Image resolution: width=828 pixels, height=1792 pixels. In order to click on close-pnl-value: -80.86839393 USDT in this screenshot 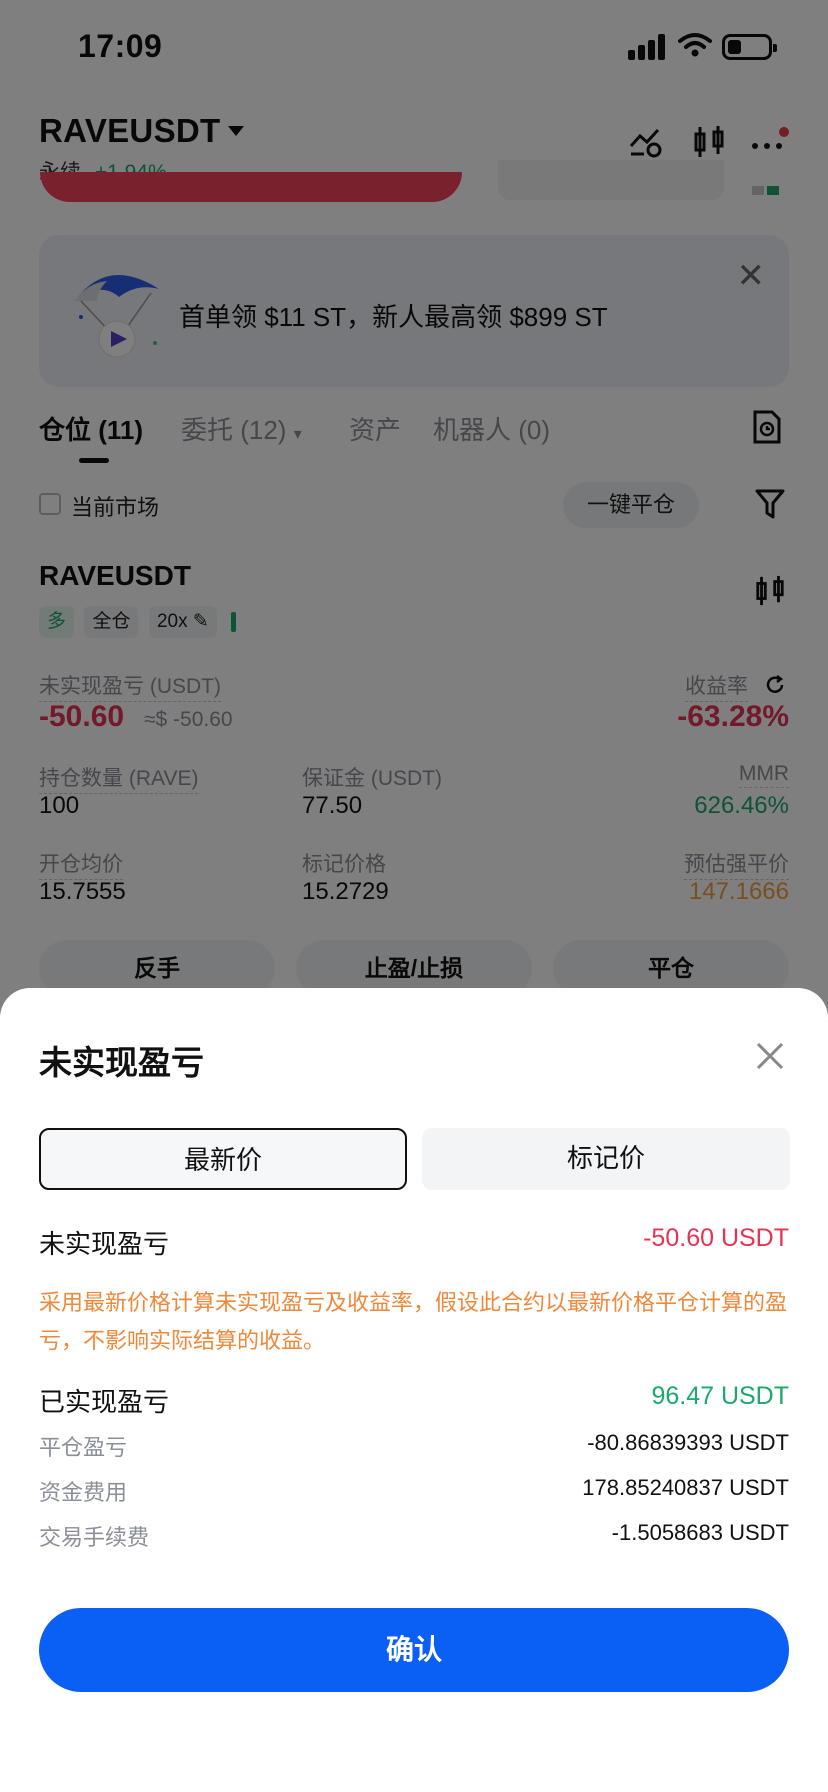, I will do `click(688, 1442)`.